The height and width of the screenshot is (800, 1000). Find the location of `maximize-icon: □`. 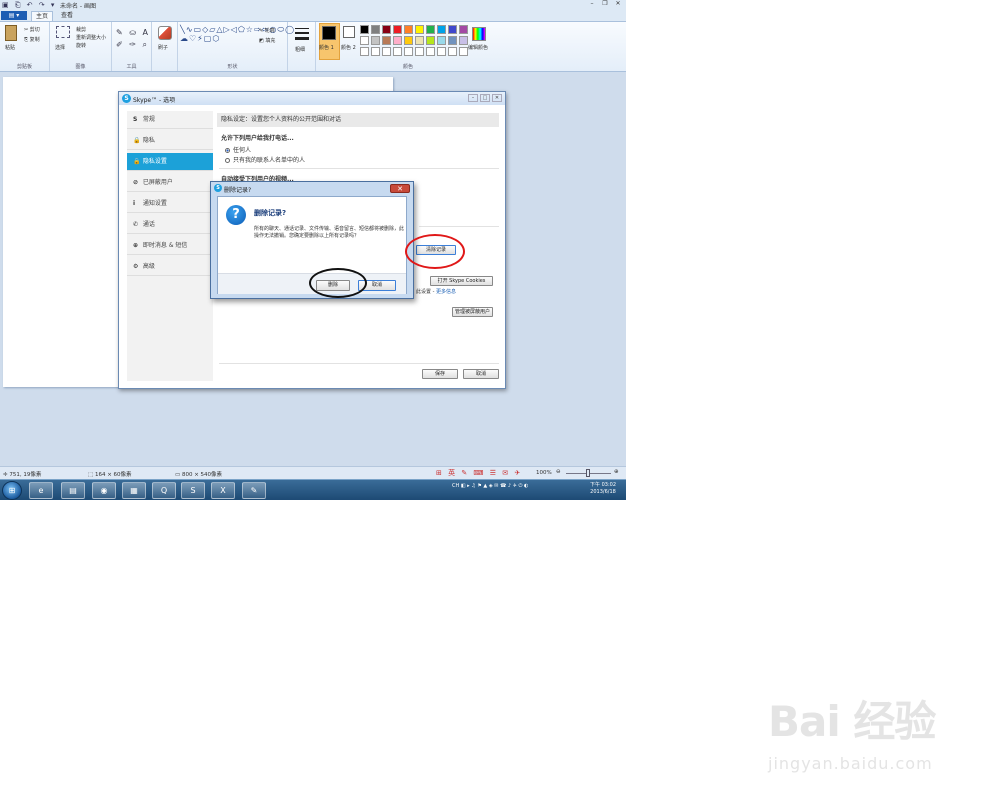

maximize-icon: □ is located at coordinates (485, 98).